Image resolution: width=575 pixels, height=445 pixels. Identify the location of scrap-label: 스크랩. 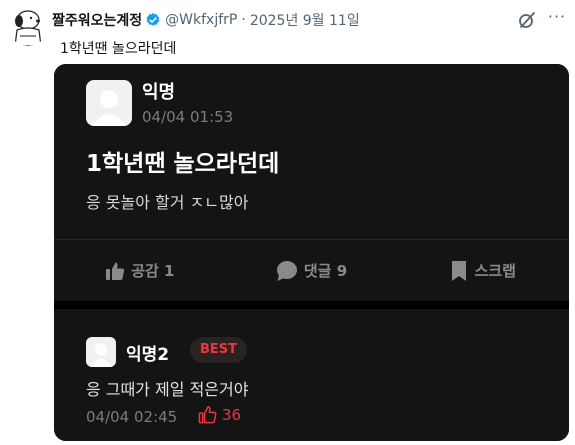
(495, 271).